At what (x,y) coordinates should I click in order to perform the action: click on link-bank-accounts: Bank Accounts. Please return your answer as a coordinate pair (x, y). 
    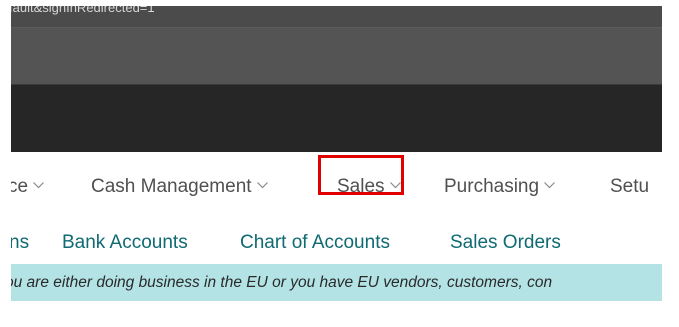
    Looking at the image, I should click on (125, 243).